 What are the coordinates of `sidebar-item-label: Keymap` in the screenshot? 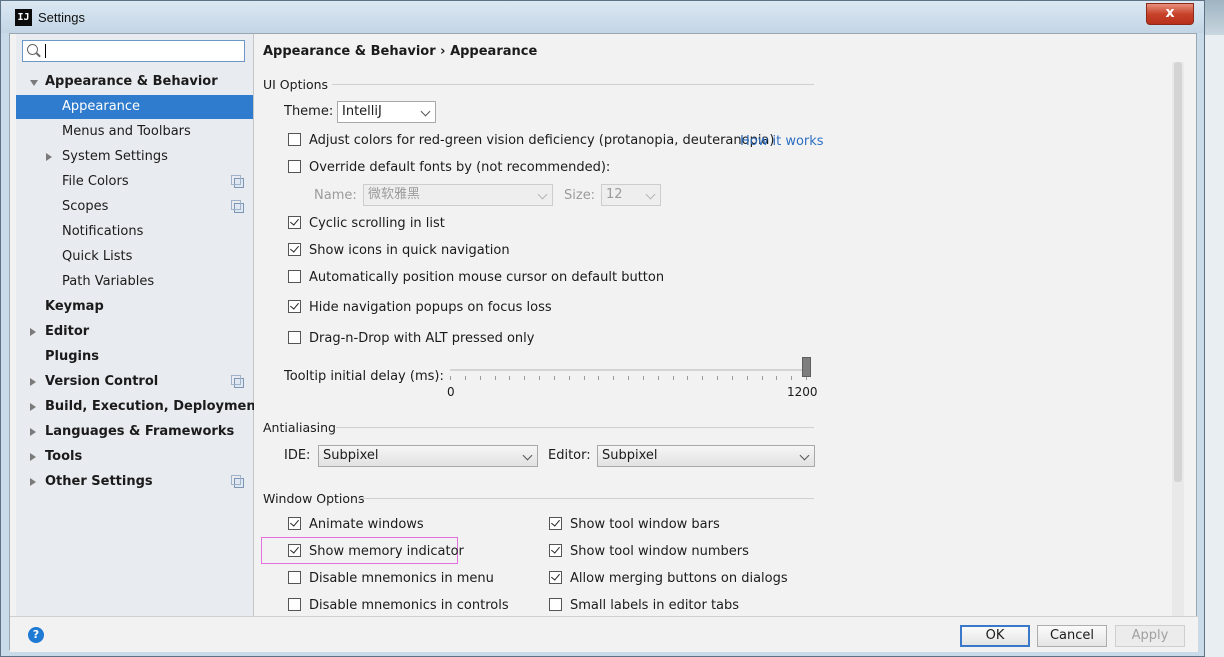 It's located at (74, 306).